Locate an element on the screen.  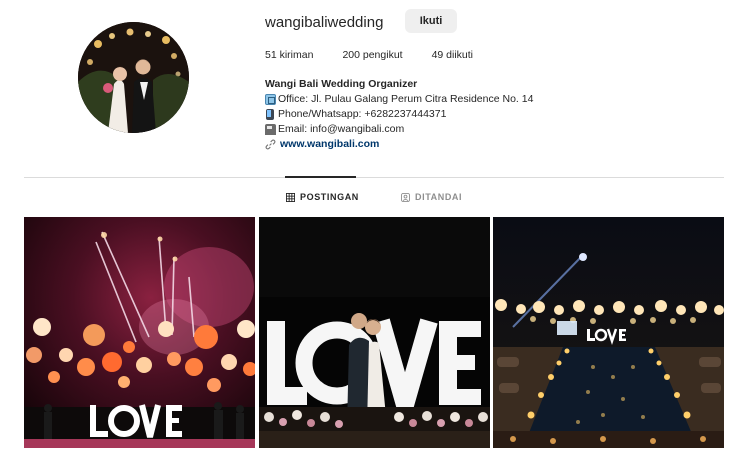
tagged-icon is located at coordinates (405, 197).